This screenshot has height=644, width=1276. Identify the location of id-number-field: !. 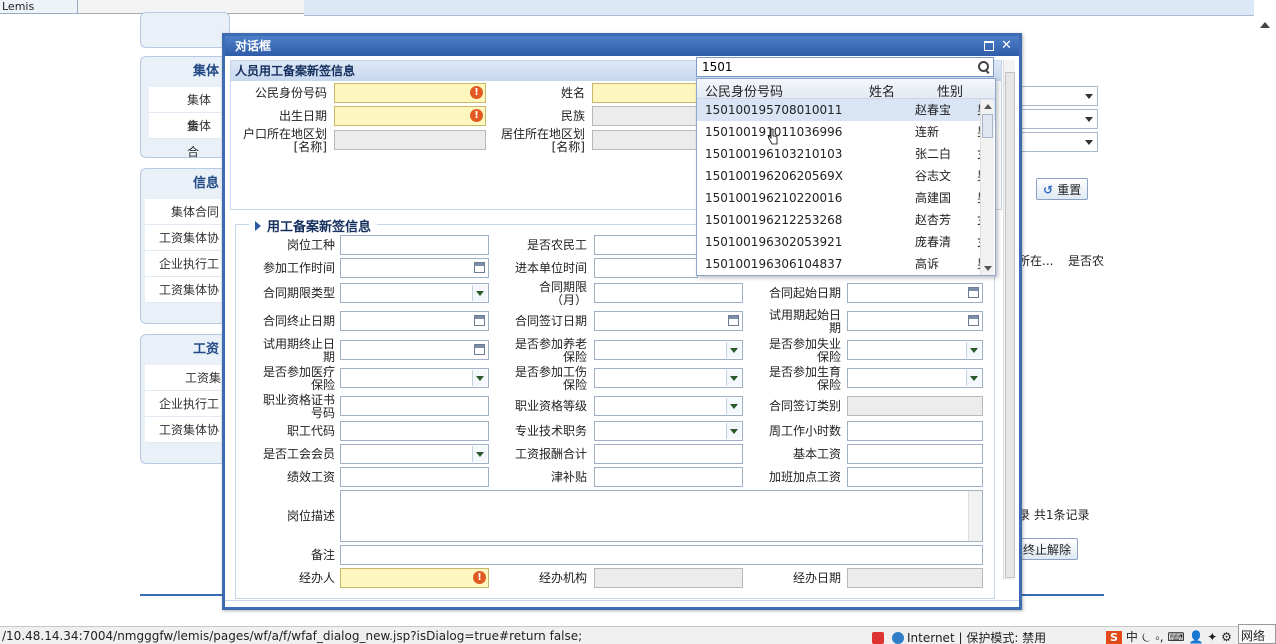
(410, 93).